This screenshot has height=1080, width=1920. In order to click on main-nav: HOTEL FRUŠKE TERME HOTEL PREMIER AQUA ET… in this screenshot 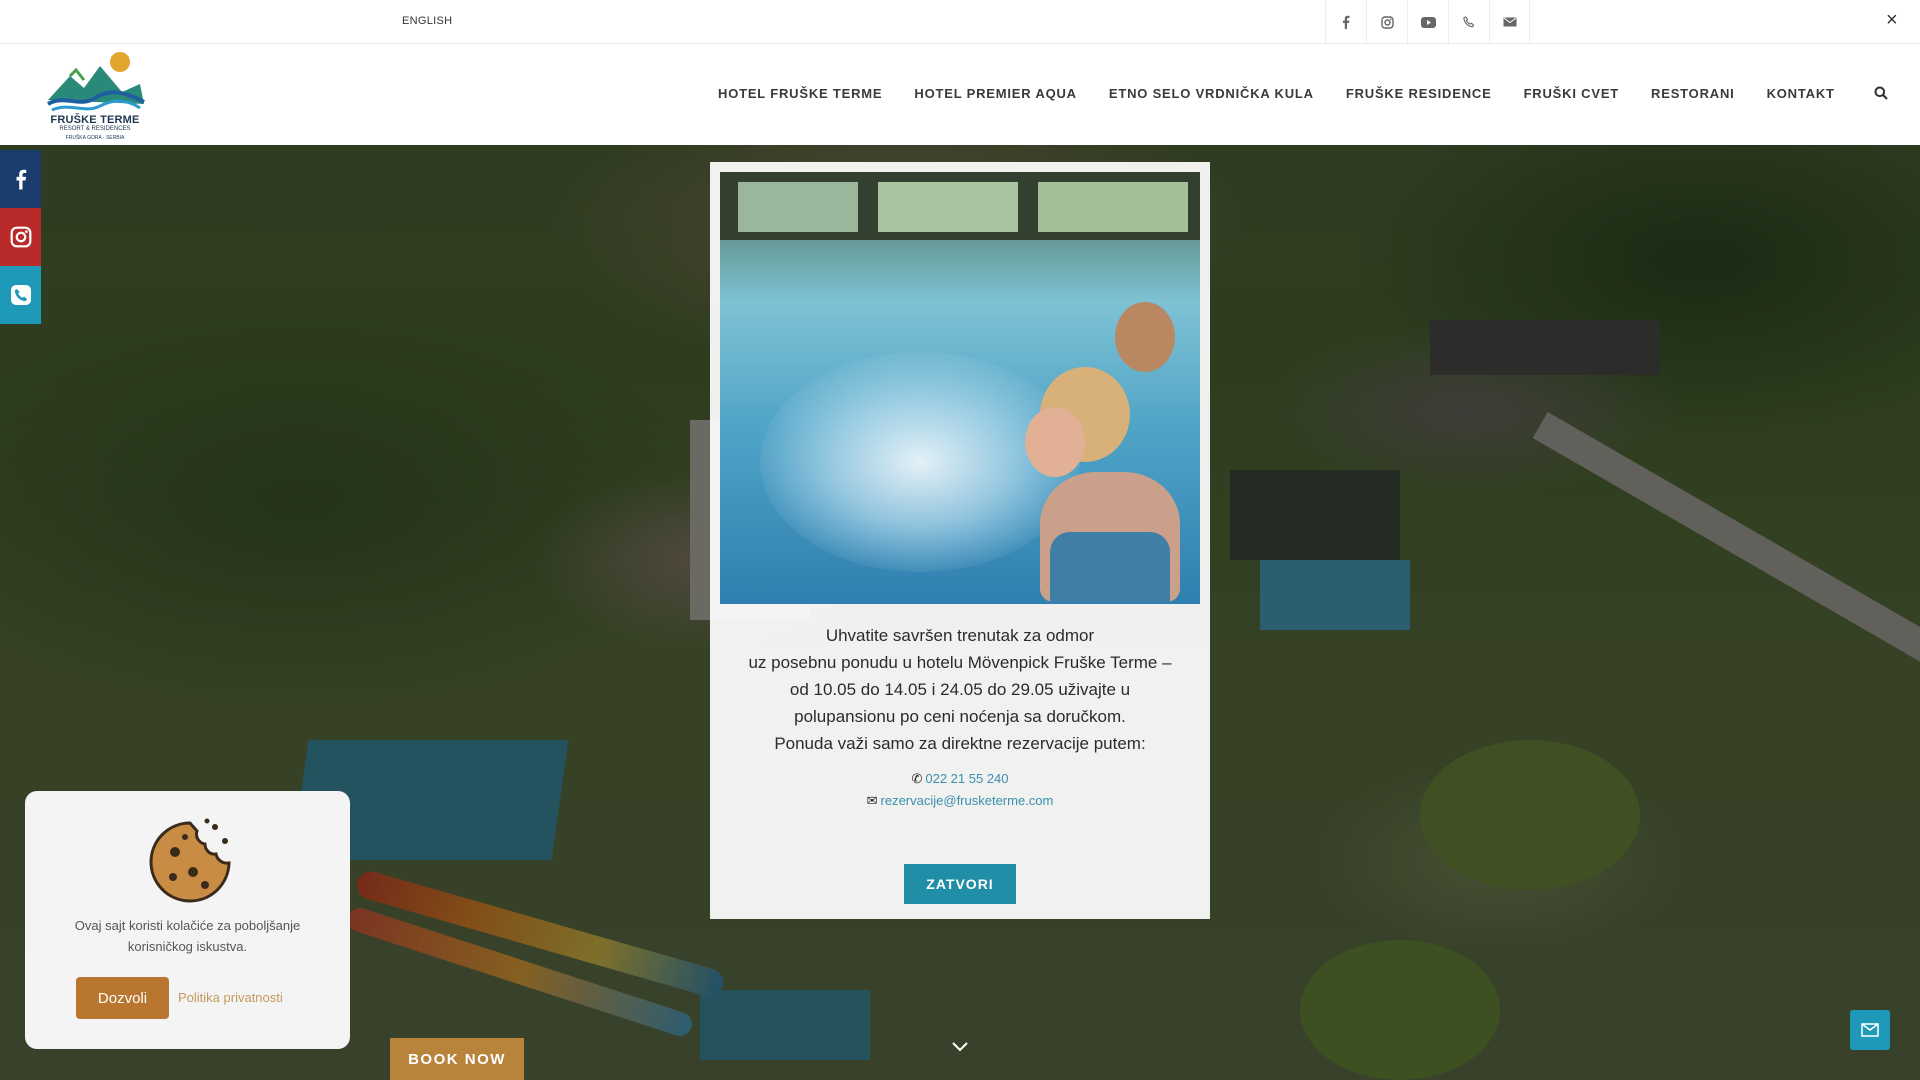, I will do `click(1276, 93)`.